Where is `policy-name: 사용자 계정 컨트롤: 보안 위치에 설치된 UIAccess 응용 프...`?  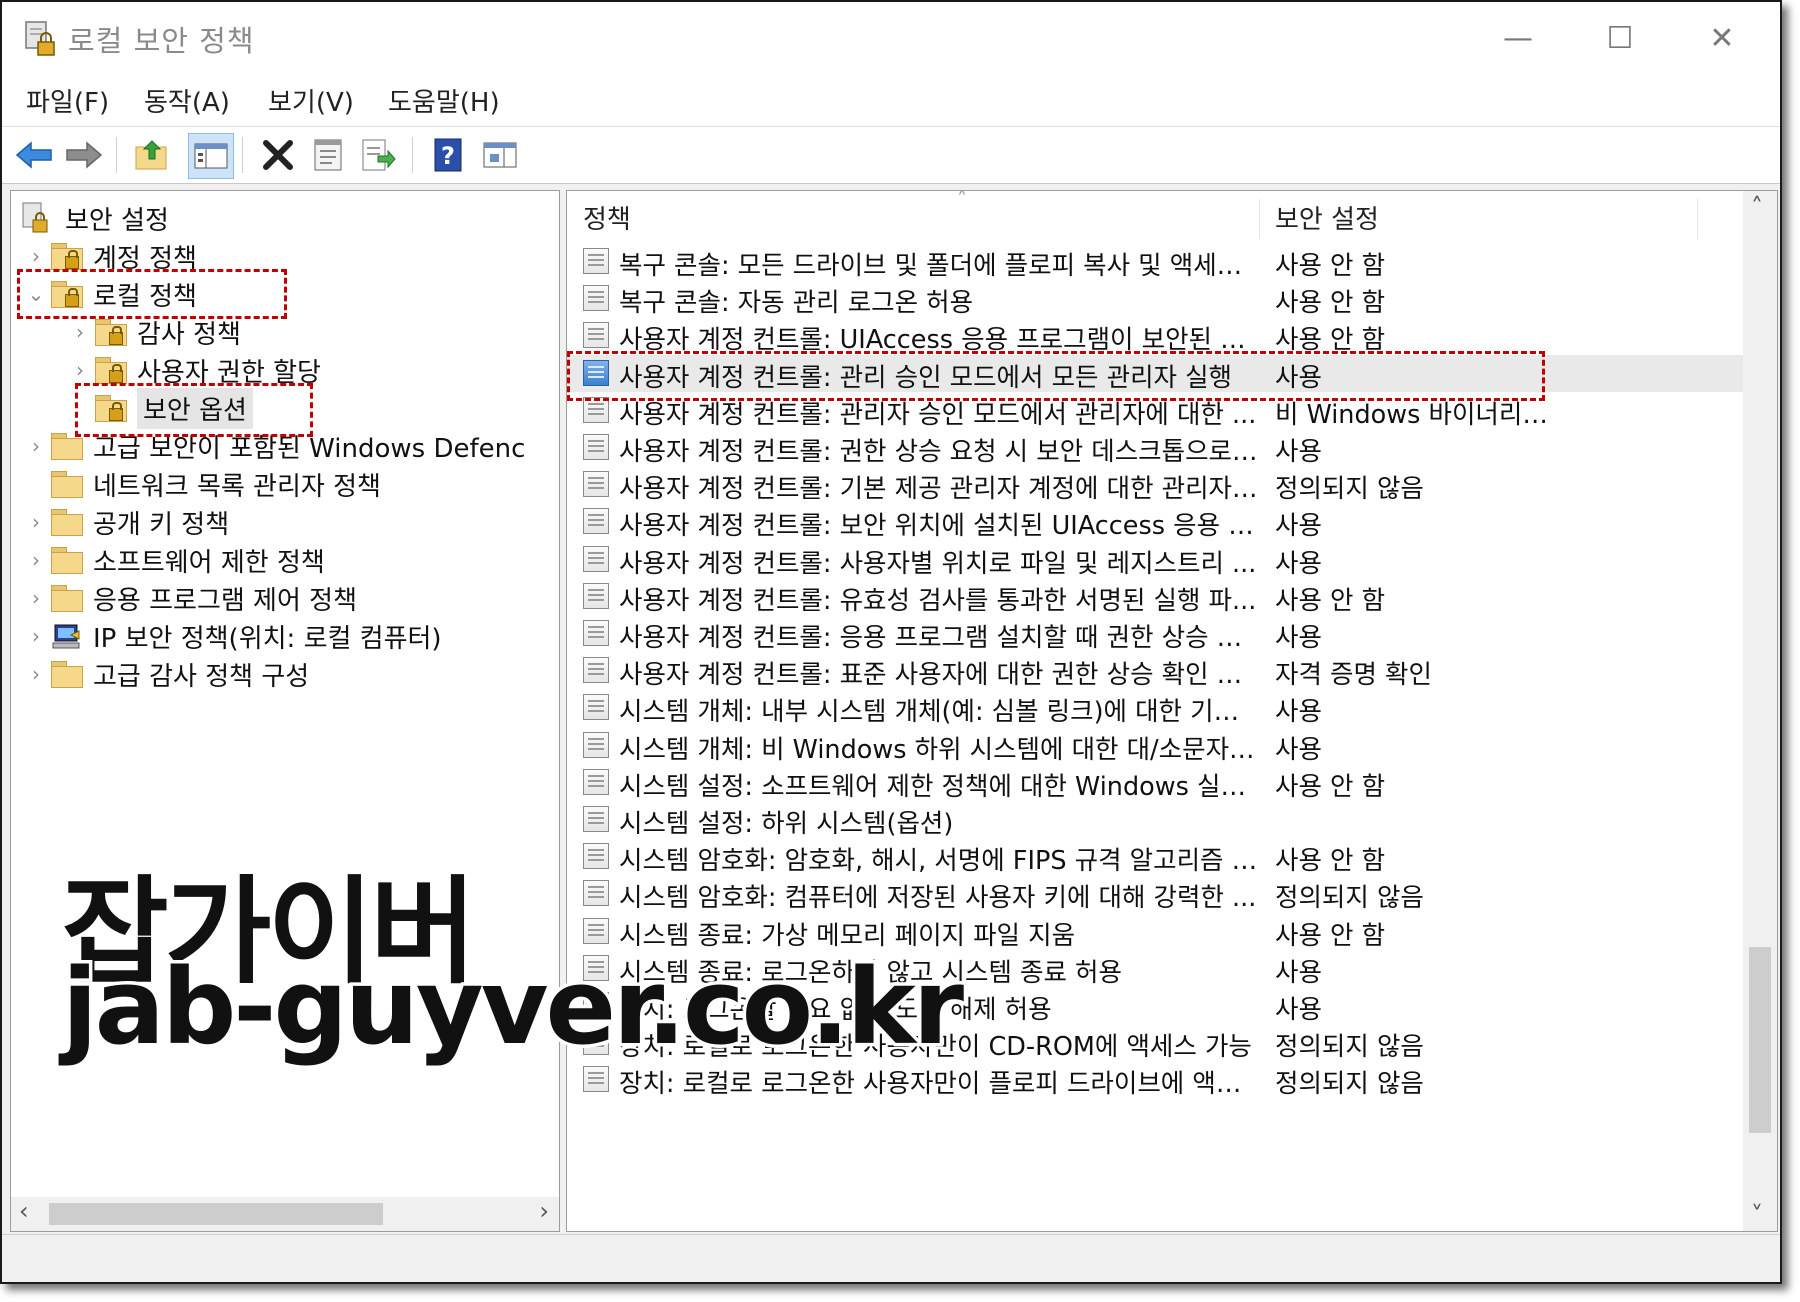
policy-name: 사용자 계정 컨트롤: 보안 위치에 설치된 UIAccess 응용 프... is located at coordinates (939, 526).